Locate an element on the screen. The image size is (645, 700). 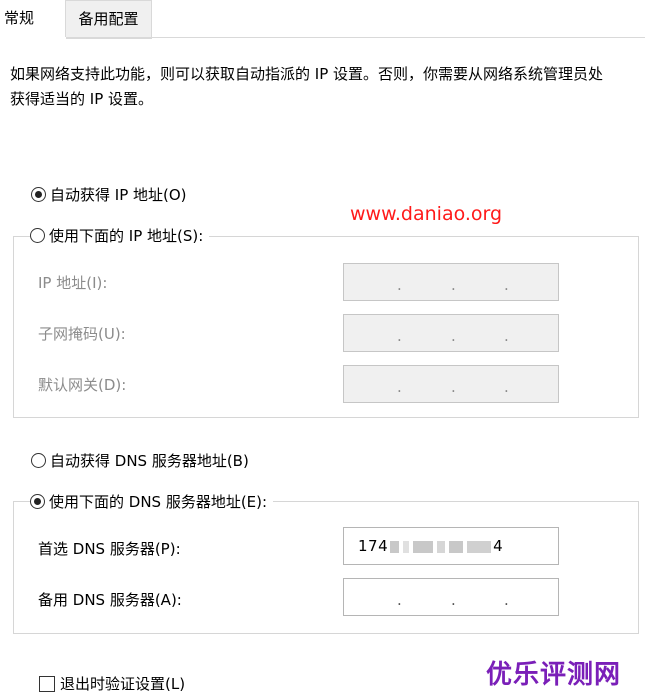
radio-manual-ip-label: 使用下面的 IP 地址(S): is located at coordinates (126, 236).